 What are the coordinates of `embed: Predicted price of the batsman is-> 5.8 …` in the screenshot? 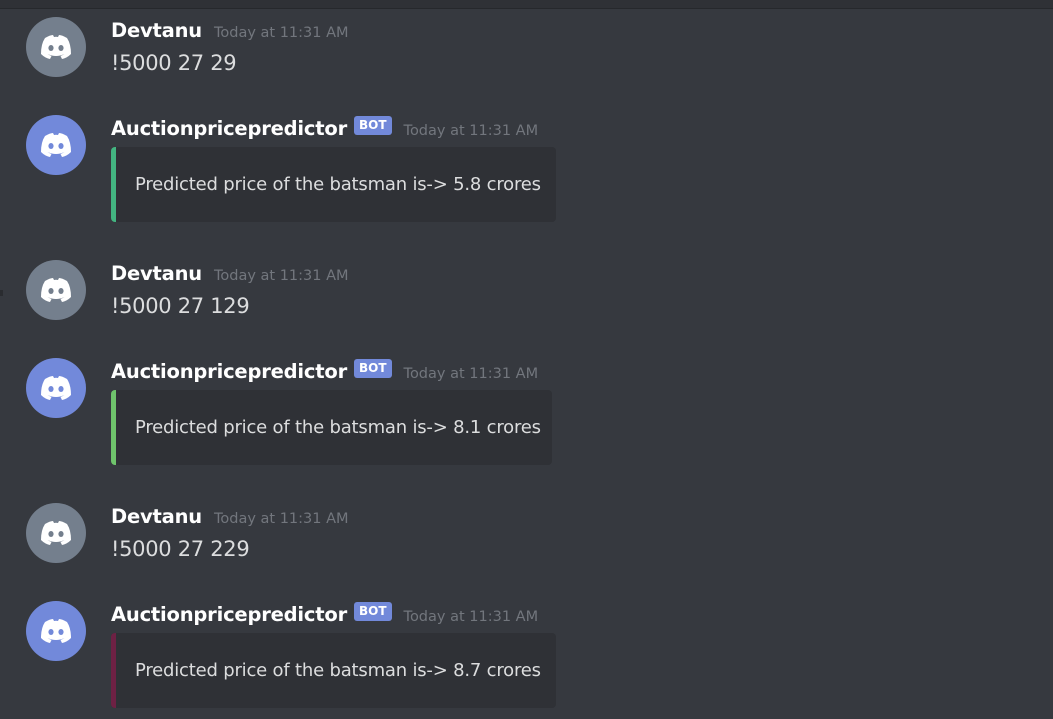 It's located at (333, 184).